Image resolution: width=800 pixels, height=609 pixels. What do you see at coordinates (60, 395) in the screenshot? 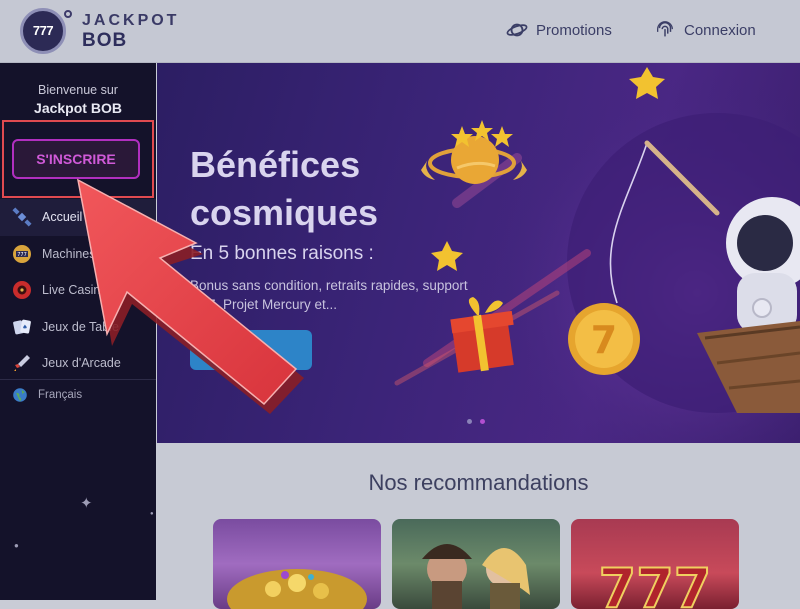
I see `language-label: Français` at bounding box center [60, 395].